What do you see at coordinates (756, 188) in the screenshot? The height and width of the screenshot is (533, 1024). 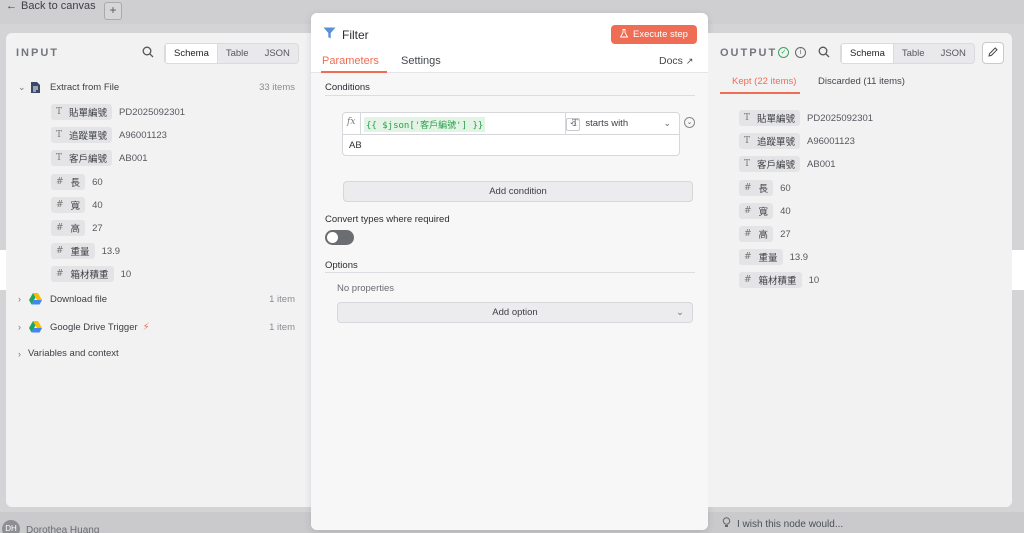 I see `field-chip: # 長` at bounding box center [756, 188].